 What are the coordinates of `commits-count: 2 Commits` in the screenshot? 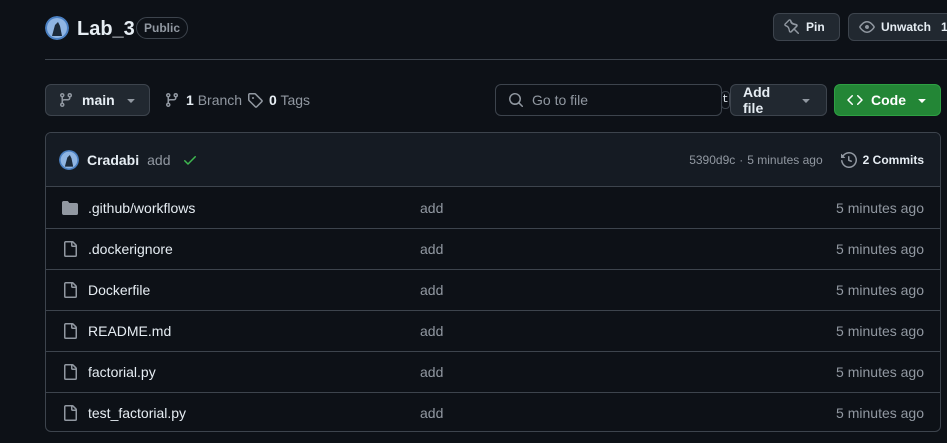 It's located at (893, 159).